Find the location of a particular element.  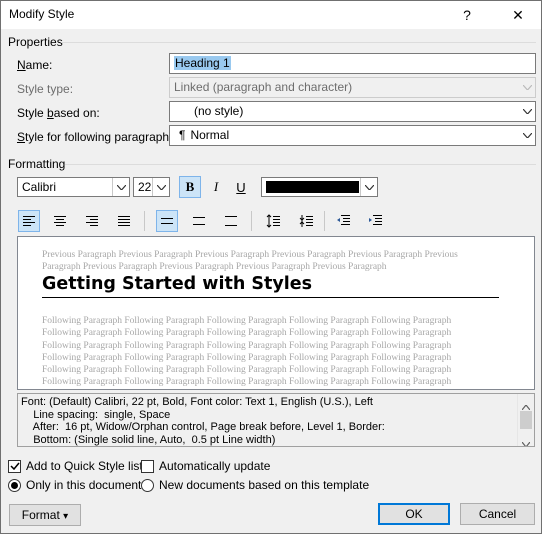

checkbox-unchecked-icon is located at coordinates (147, 466).